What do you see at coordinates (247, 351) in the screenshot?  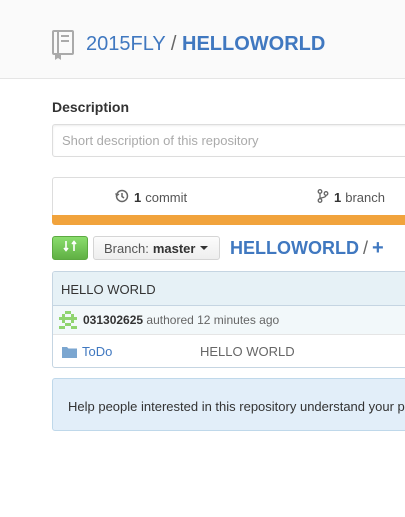 I see `file-commit-message: HELLO WORLD` at bounding box center [247, 351].